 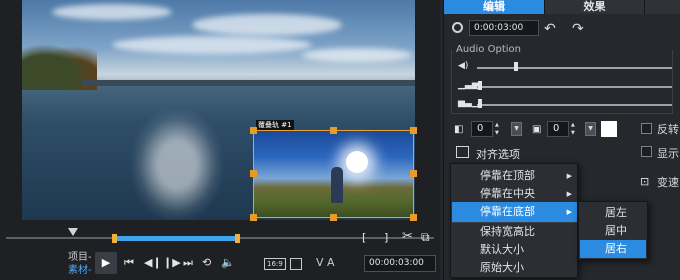 I want to click on fade-in-icon: ▁▃▅, so click(x=468, y=85).